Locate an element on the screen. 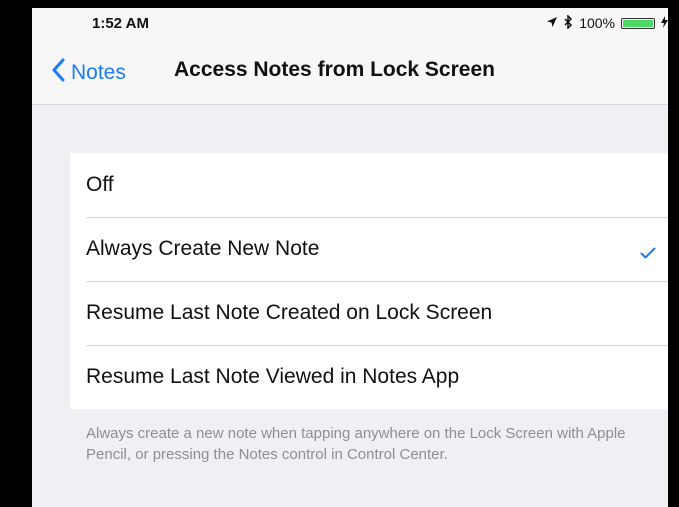  navigation-bar: Notes Access Notes from Lock Screen is located at coordinates (350, 71).